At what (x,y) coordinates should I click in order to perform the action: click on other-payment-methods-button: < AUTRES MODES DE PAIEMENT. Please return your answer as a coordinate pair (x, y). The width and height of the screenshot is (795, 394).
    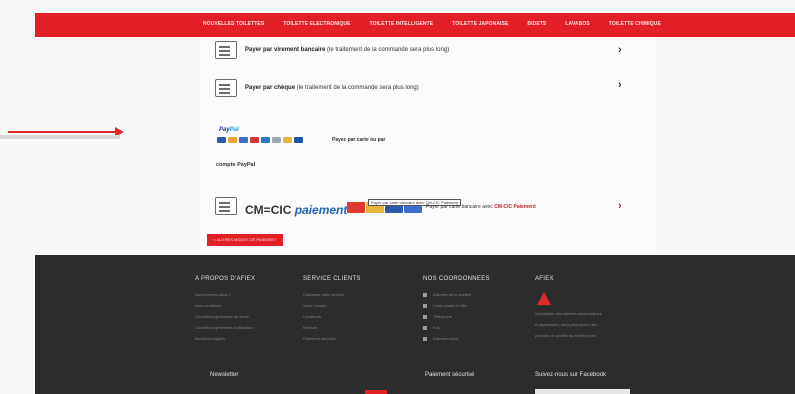
    Looking at the image, I should click on (245, 240).